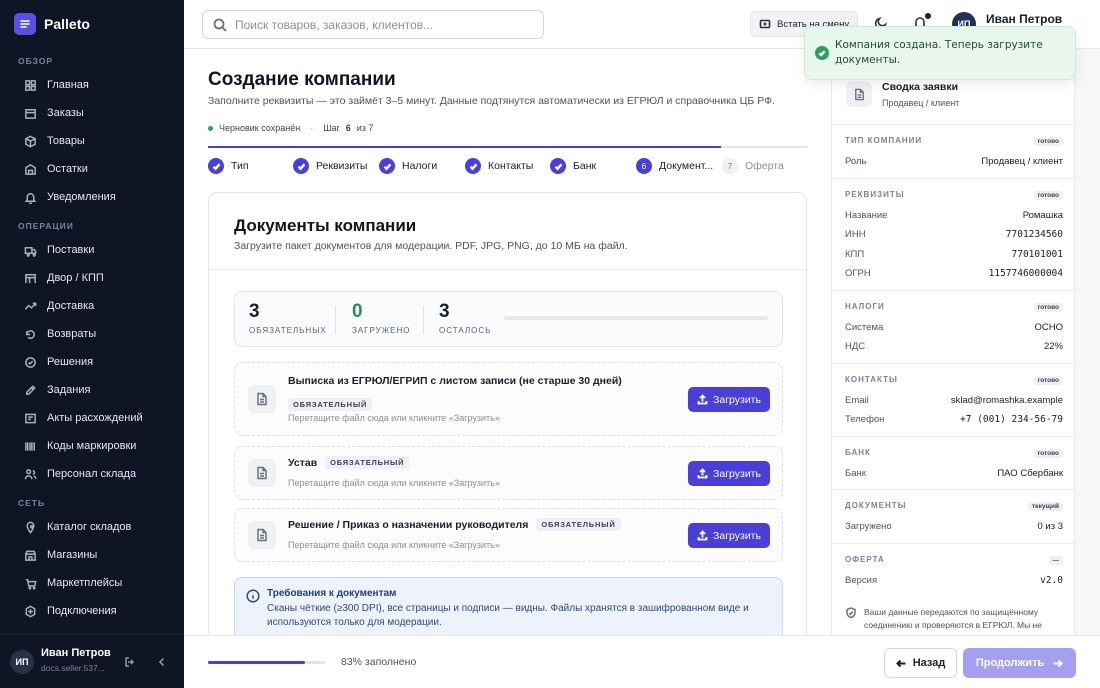  What do you see at coordinates (357, 311) in the screenshot?
I see `stat-value: 0` at bounding box center [357, 311].